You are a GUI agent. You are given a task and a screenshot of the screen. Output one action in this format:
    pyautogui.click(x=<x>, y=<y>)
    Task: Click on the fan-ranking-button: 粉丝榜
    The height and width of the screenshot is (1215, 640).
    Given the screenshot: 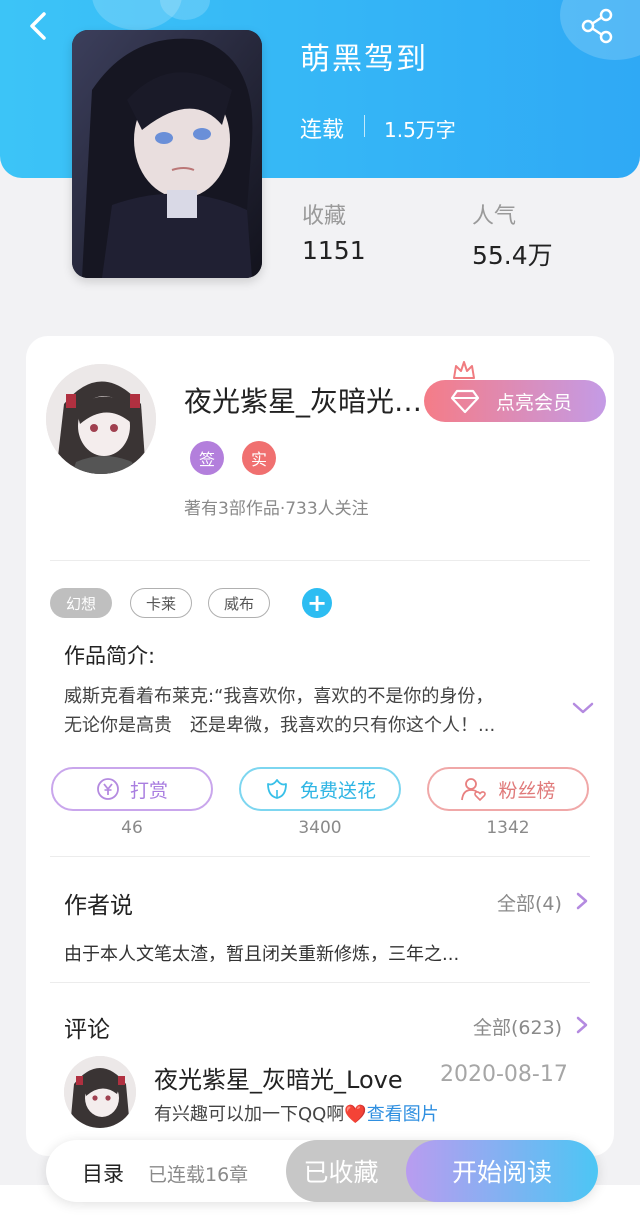 What is the action you would take?
    pyautogui.click(x=508, y=789)
    